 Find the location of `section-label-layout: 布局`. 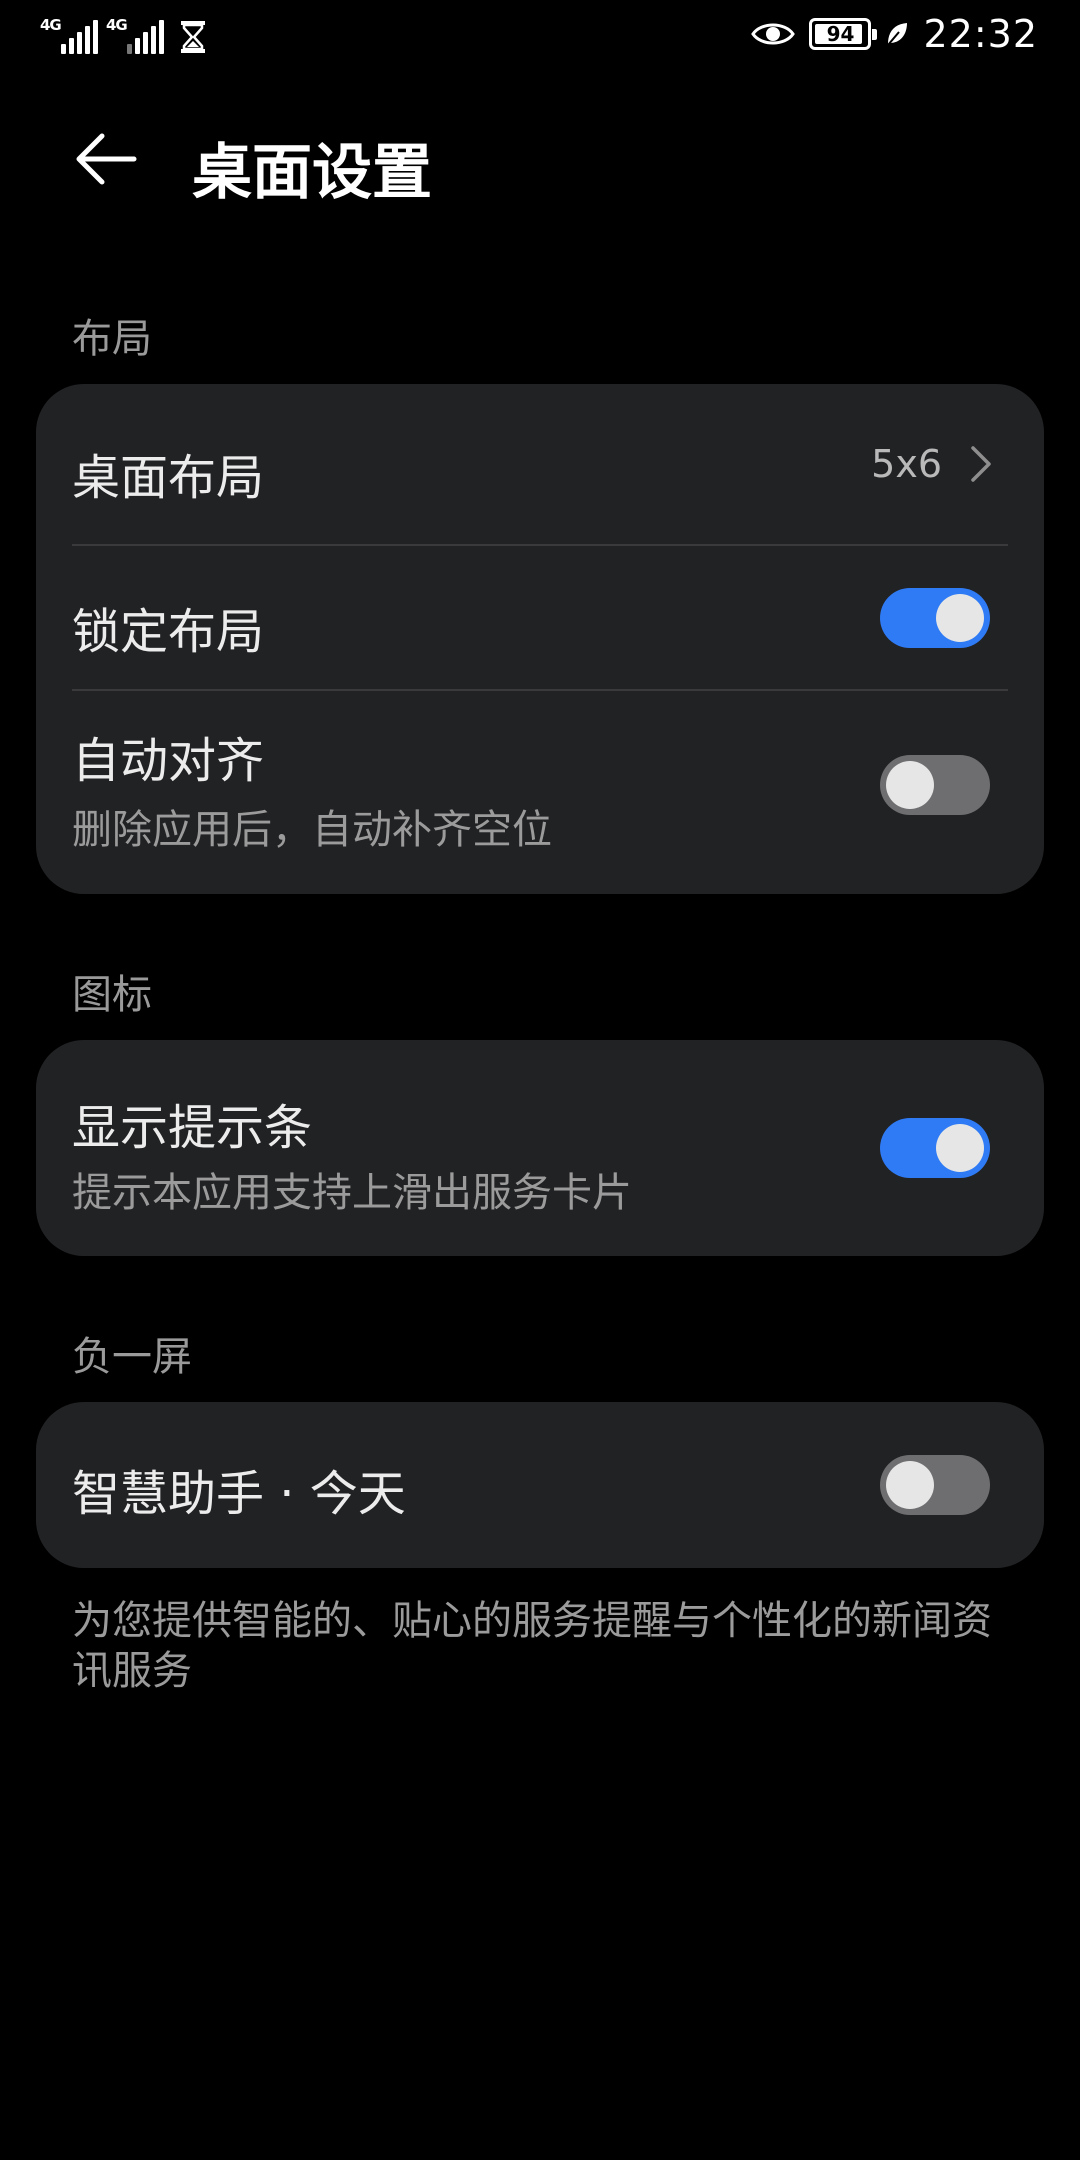

section-label-layout: 布局 is located at coordinates (112, 339).